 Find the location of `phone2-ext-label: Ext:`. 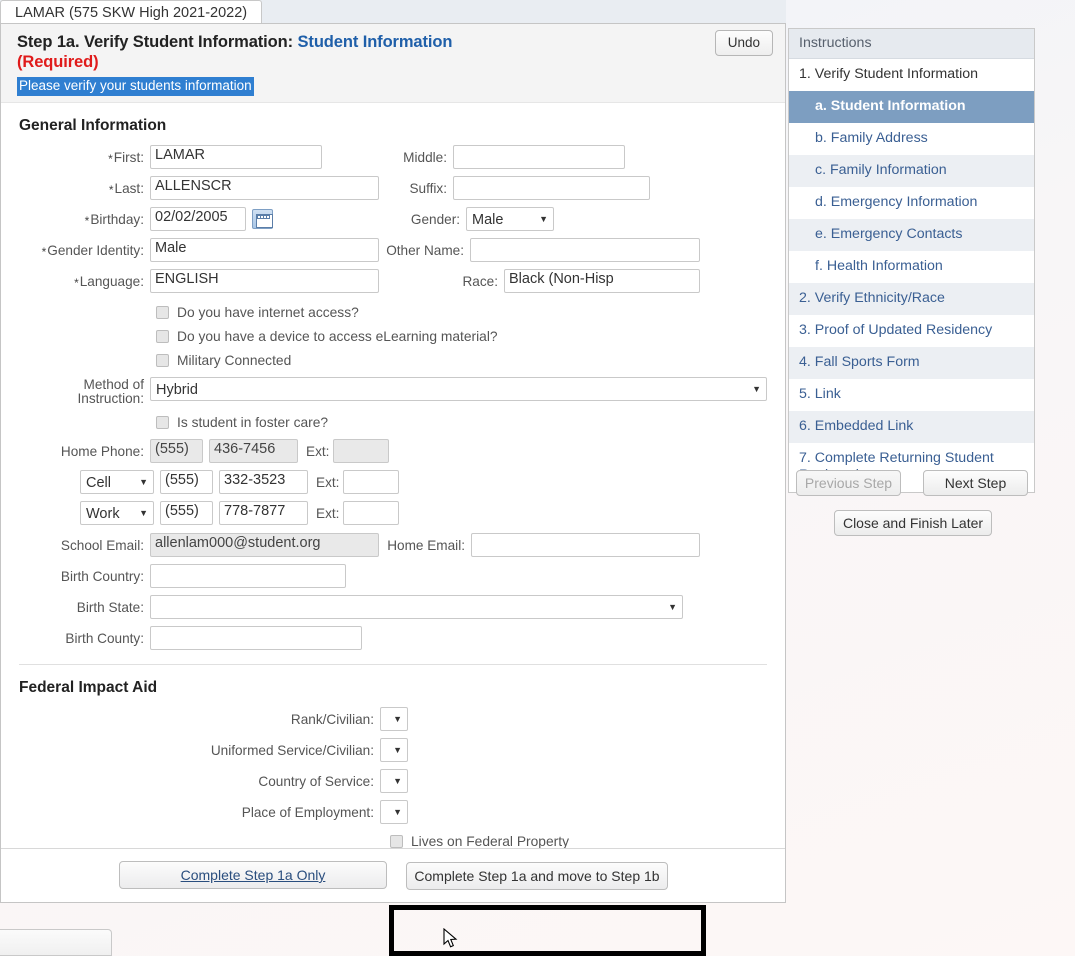

phone2-ext-label: Ext: is located at coordinates (328, 482).